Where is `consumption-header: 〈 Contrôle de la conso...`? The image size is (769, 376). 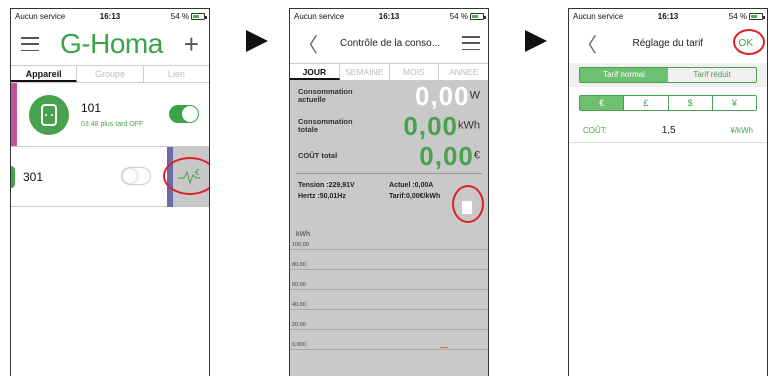
consumption-header: 〈 Contrôle de la conso... is located at coordinates (389, 43).